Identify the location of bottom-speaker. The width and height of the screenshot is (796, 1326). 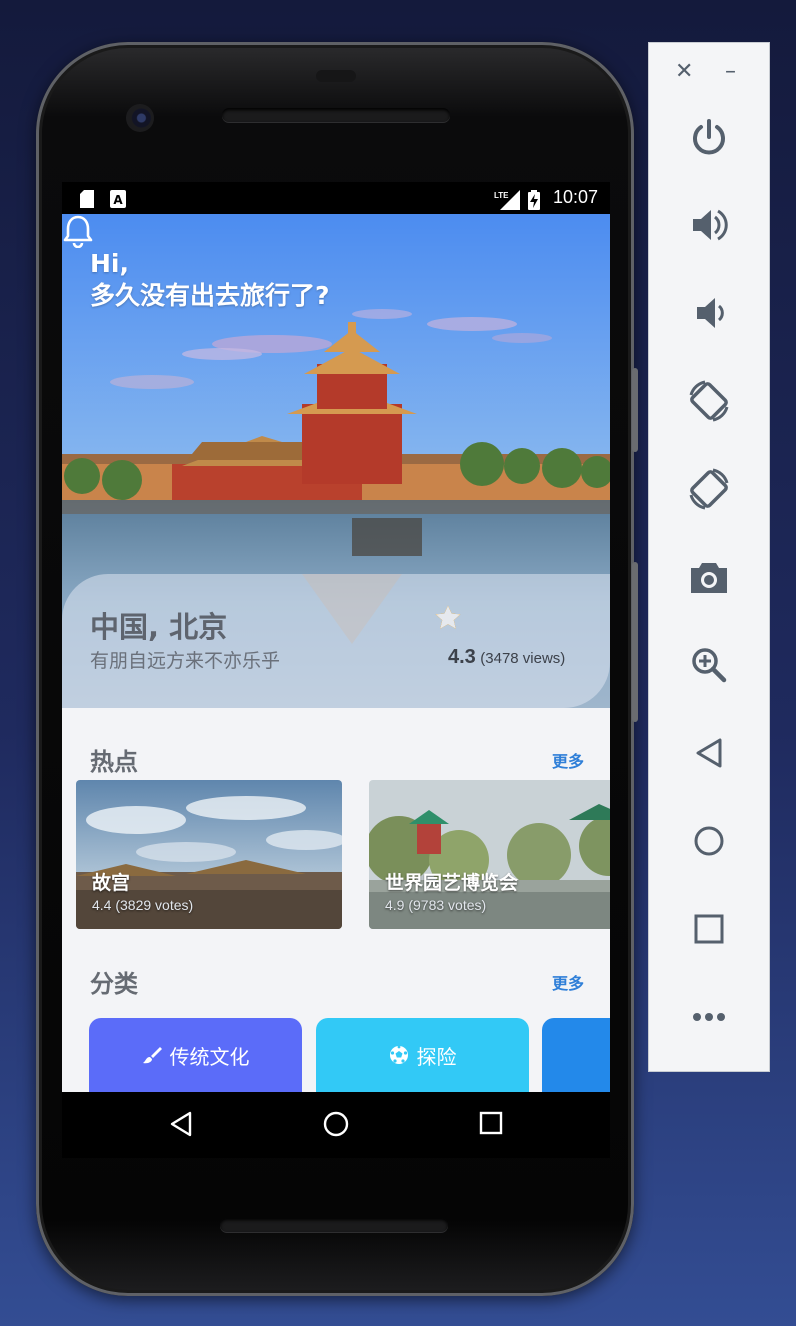
(334, 1225).